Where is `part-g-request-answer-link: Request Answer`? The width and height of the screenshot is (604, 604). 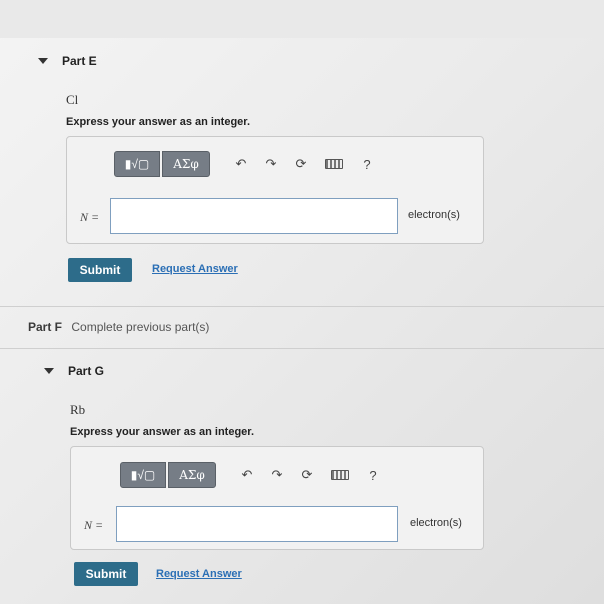
part-g-request-answer-link: Request Answer is located at coordinates (199, 574).